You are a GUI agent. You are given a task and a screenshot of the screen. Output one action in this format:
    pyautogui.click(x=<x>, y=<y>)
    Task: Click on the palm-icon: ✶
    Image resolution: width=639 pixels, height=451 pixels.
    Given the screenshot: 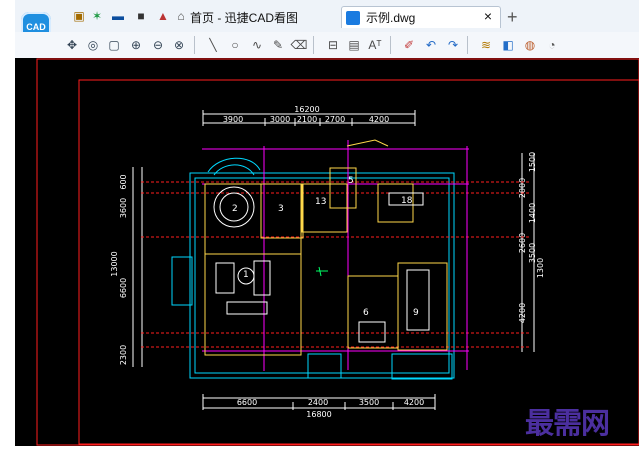 What is the action you would take?
    pyautogui.click(x=97, y=16)
    